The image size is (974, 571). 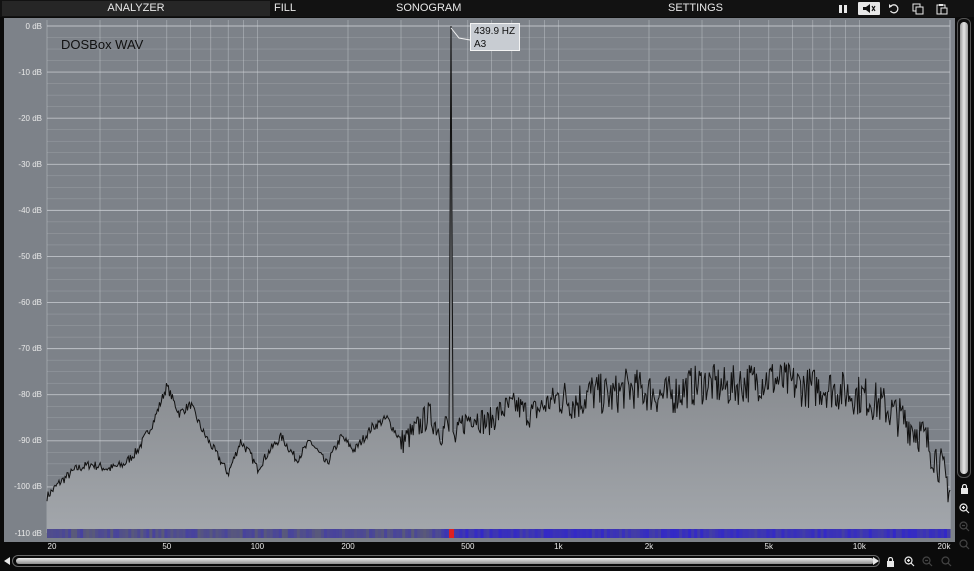 I want to click on bottom-bar, so click(x=487, y=561).